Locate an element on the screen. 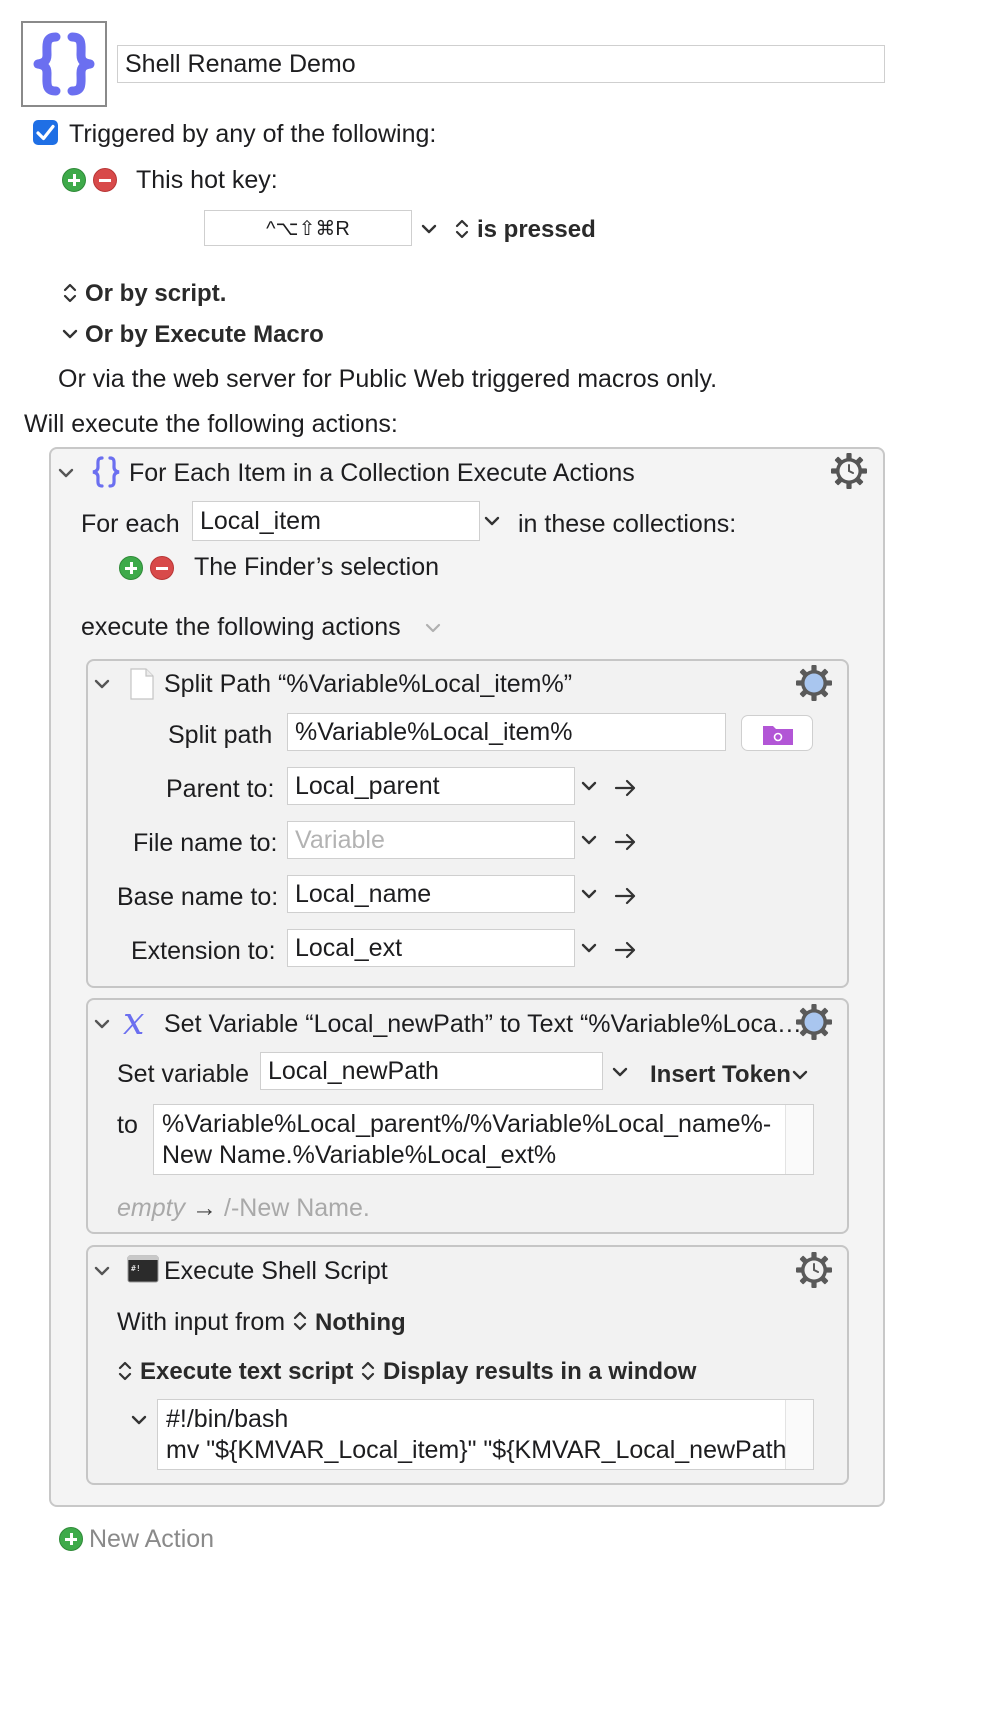  or-by-script-updown-icon is located at coordinates (70, 293).